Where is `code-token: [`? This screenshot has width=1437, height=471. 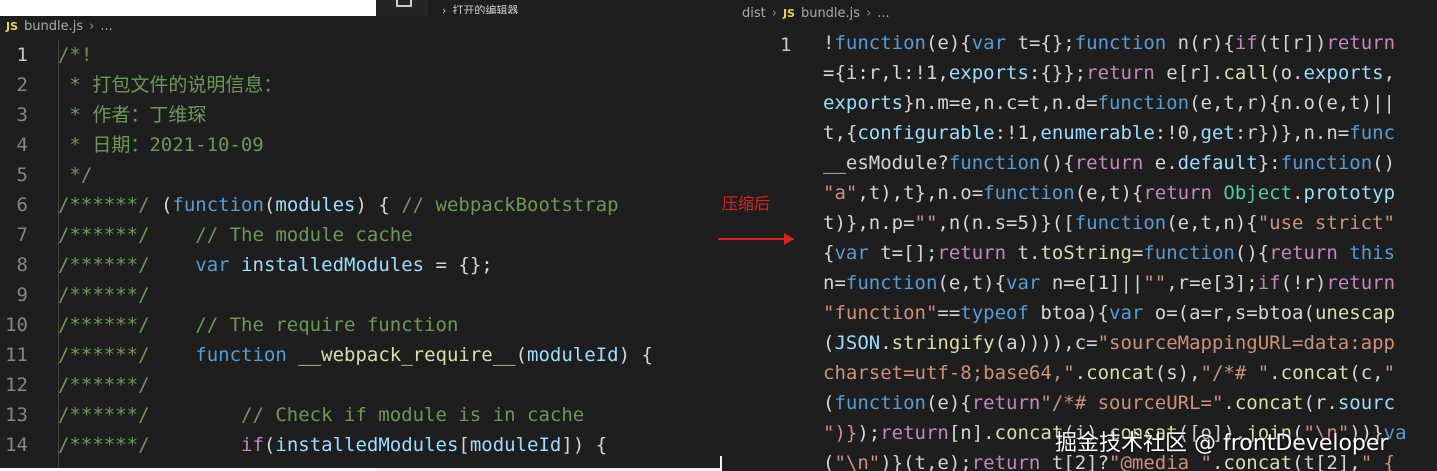 code-token: [ is located at coordinates (464, 445).